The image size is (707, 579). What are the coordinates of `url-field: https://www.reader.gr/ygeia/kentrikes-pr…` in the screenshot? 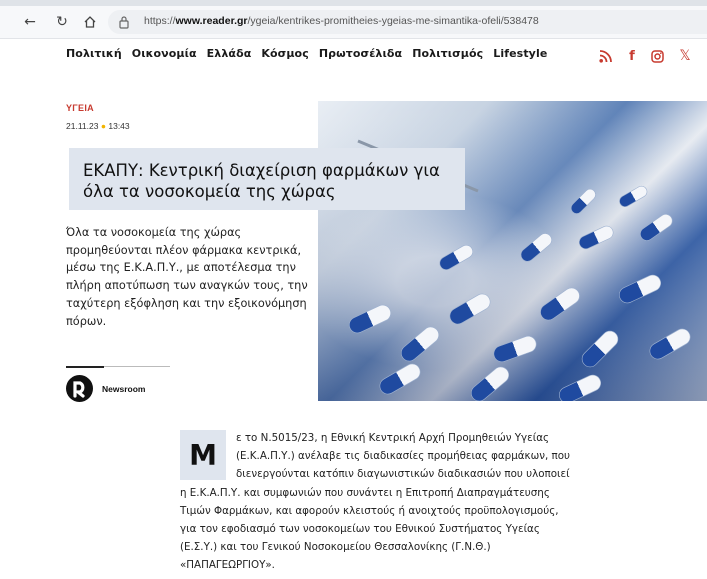 It's located at (407, 22).